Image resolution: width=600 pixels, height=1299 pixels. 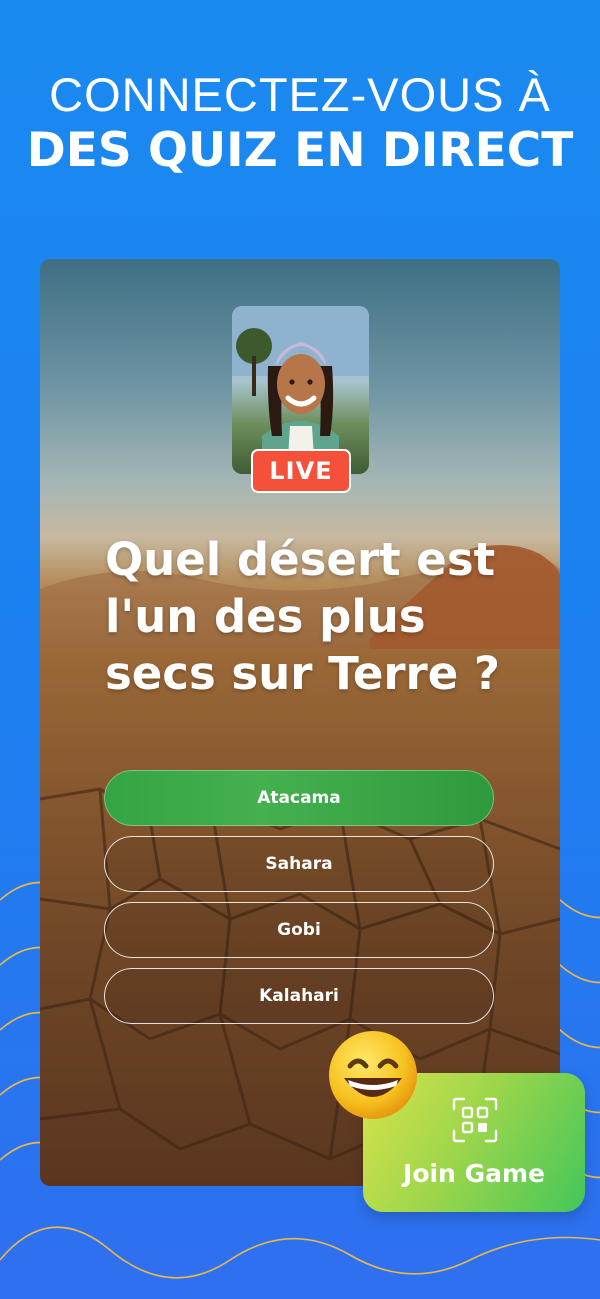 I want to click on question-line-1: Quel désert est, so click(x=300, y=559).